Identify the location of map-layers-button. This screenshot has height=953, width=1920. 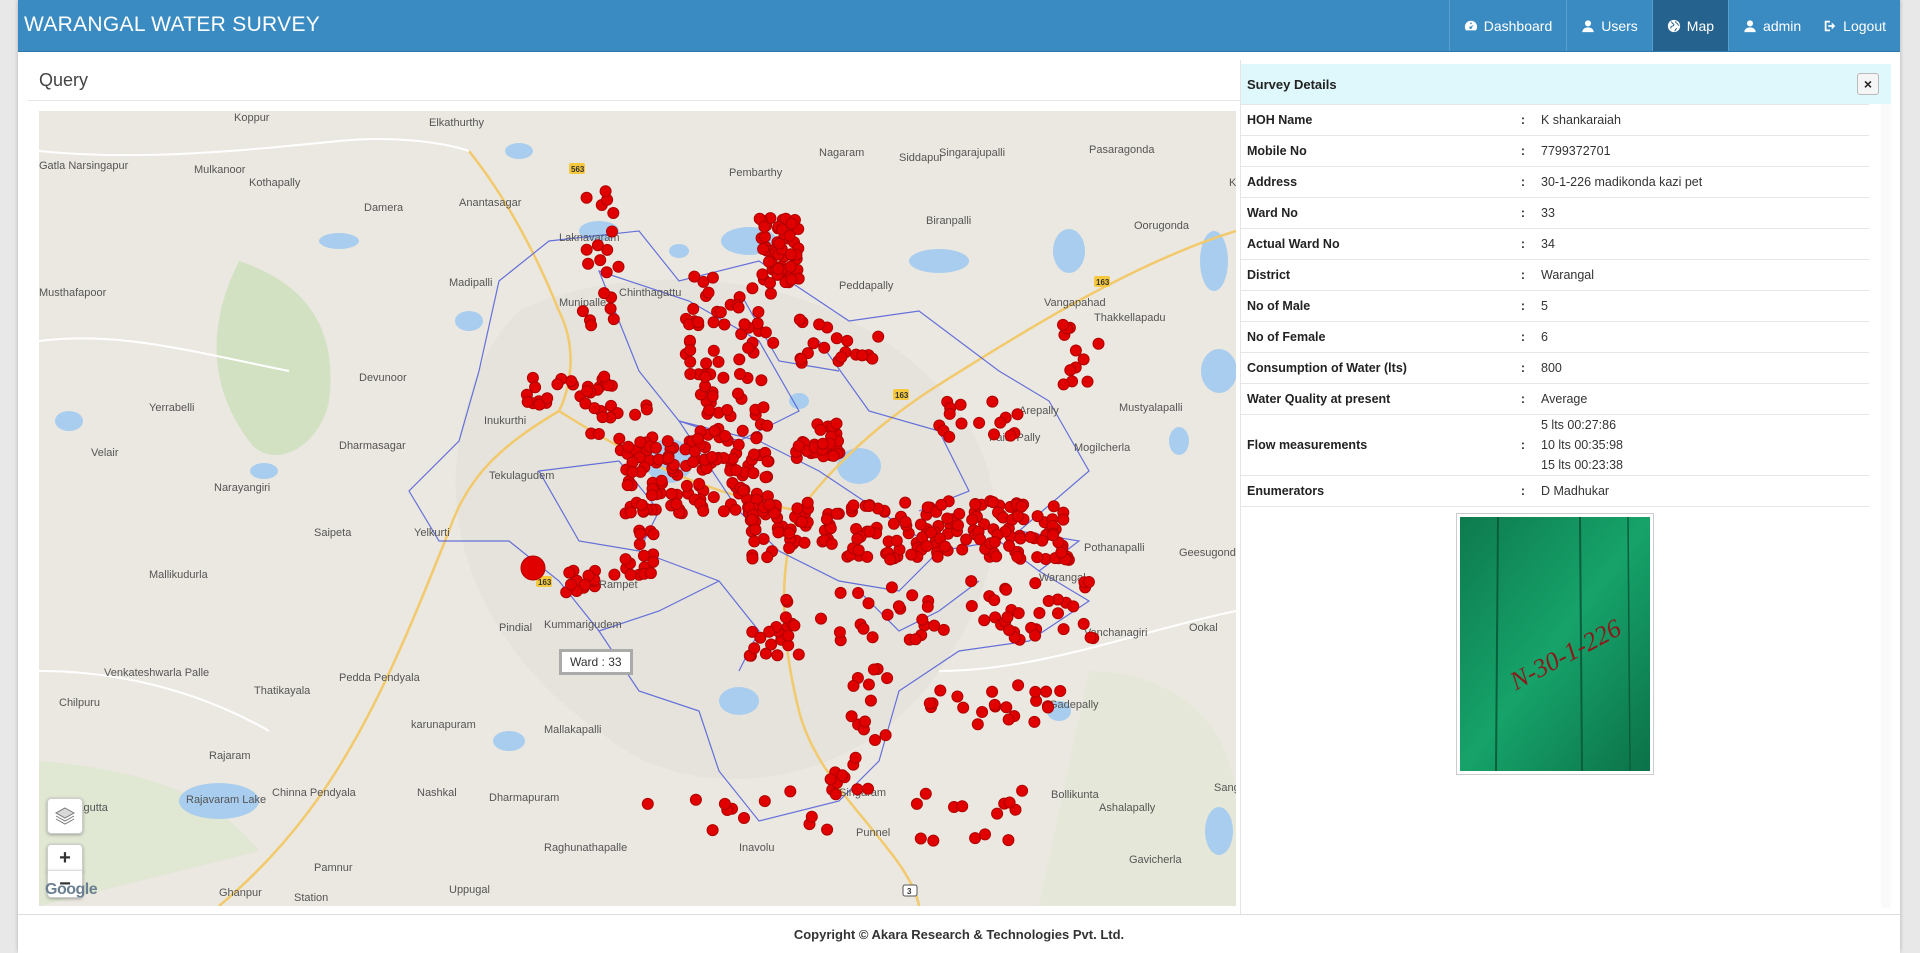
(65, 816).